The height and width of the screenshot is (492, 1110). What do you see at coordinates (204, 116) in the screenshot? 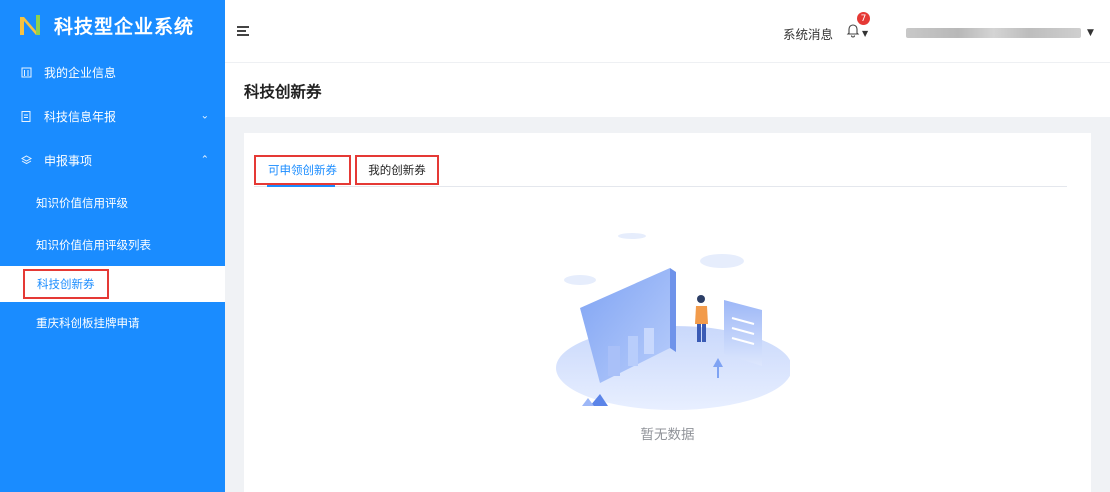
I see `chevron-down-icon: ⌄` at bounding box center [204, 116].